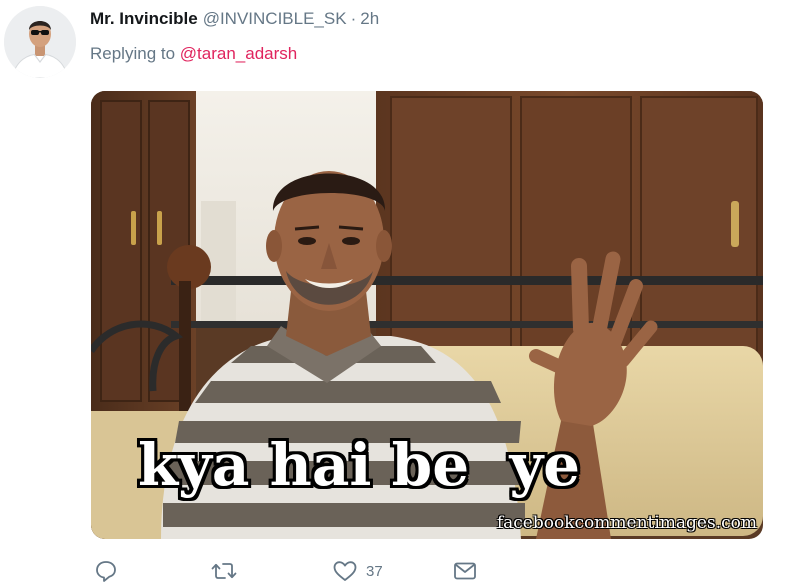  I want to click on avatar-image, so click(40, 42).